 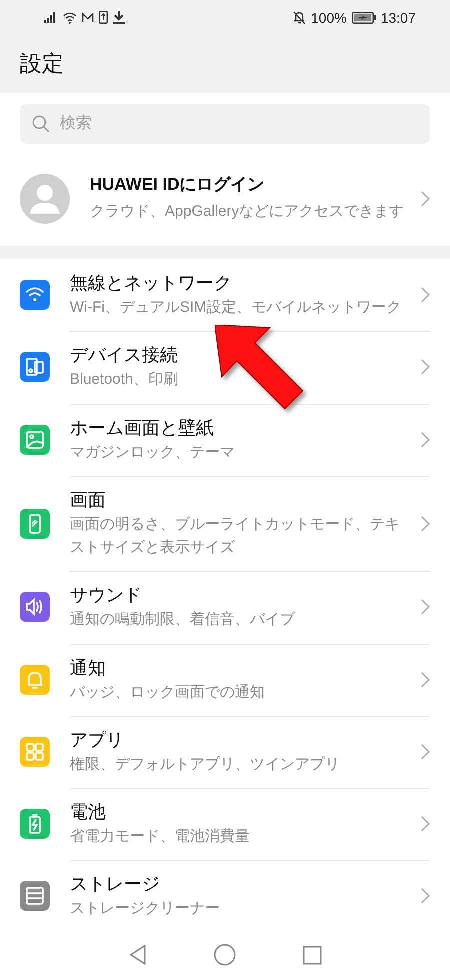 What do you see at coordinates (137, 955) in the screenshot?
I see `back-icon` at bounding box center [137, 955].